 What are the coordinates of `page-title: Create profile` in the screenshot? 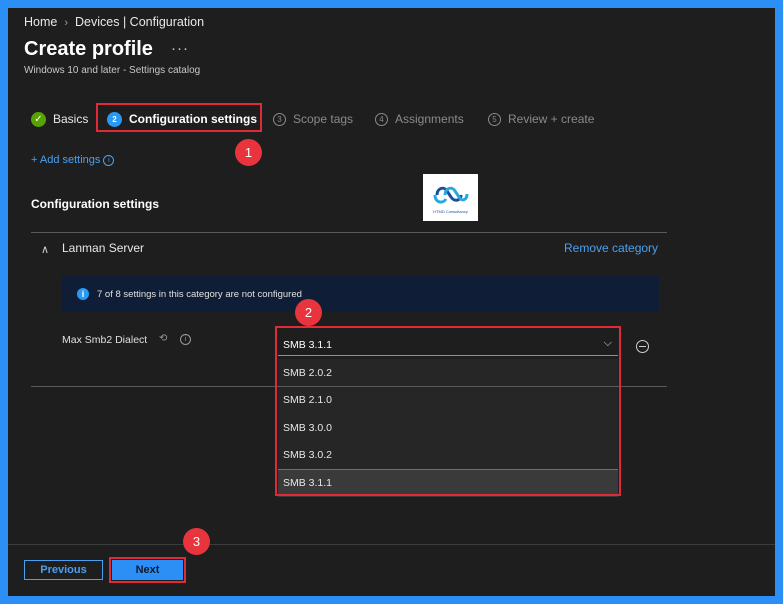 It's located at (88, 49).